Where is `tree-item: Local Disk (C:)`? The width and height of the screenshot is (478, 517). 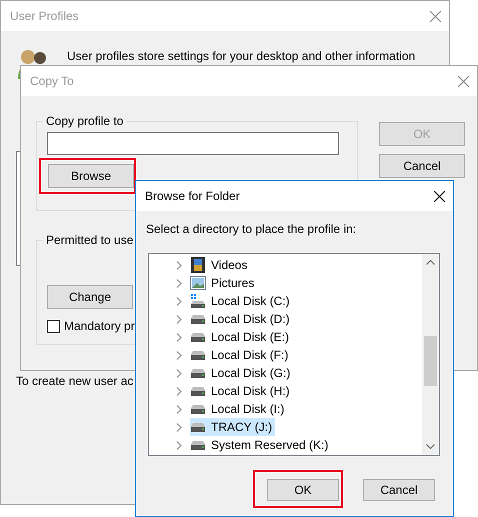 tree-item: Local Disk (C:) is located at coordinates (241, 301).